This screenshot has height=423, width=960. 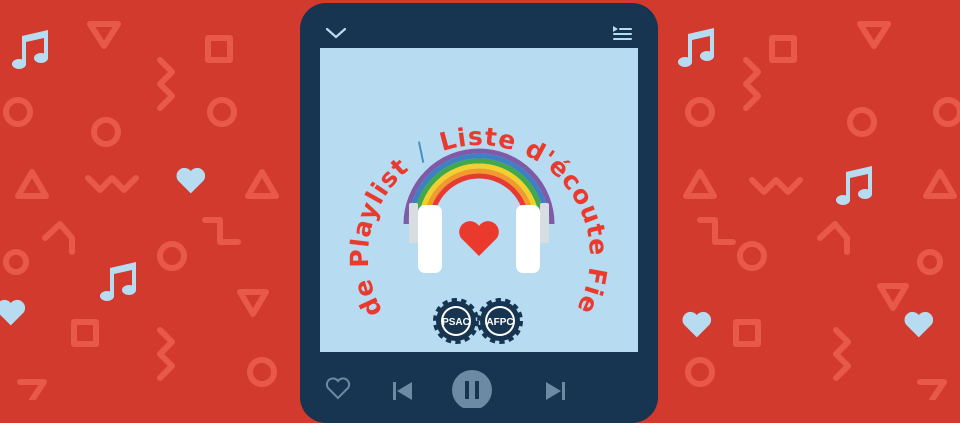 I want to click on pause-button, so click(x=472, y=389).